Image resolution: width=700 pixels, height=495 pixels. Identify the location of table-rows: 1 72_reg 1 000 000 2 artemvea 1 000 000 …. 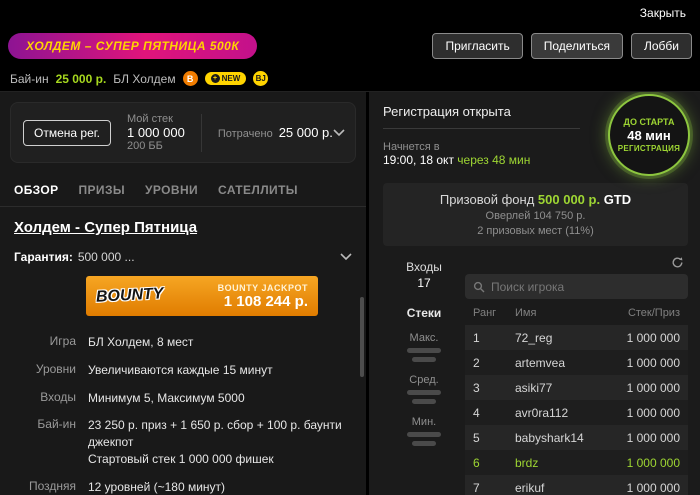
(576, 410).